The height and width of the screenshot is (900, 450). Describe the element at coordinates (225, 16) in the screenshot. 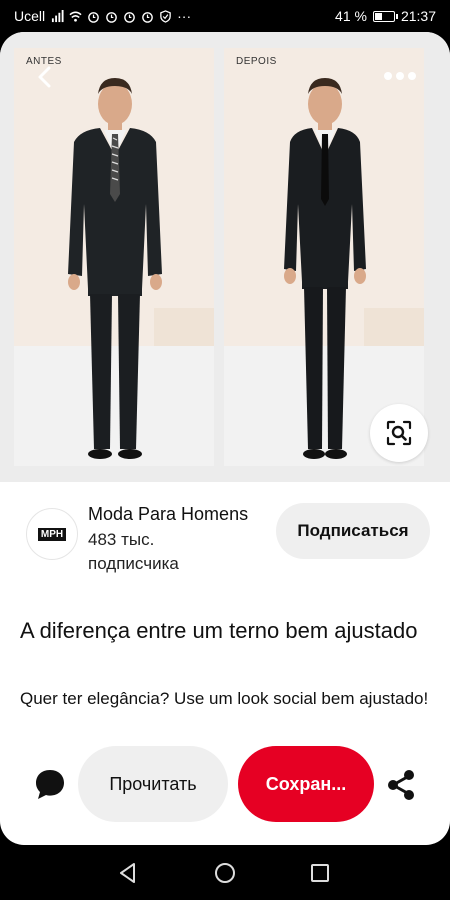

I see `status-bar: Ucell ··· 41 % 21:37` at that location.